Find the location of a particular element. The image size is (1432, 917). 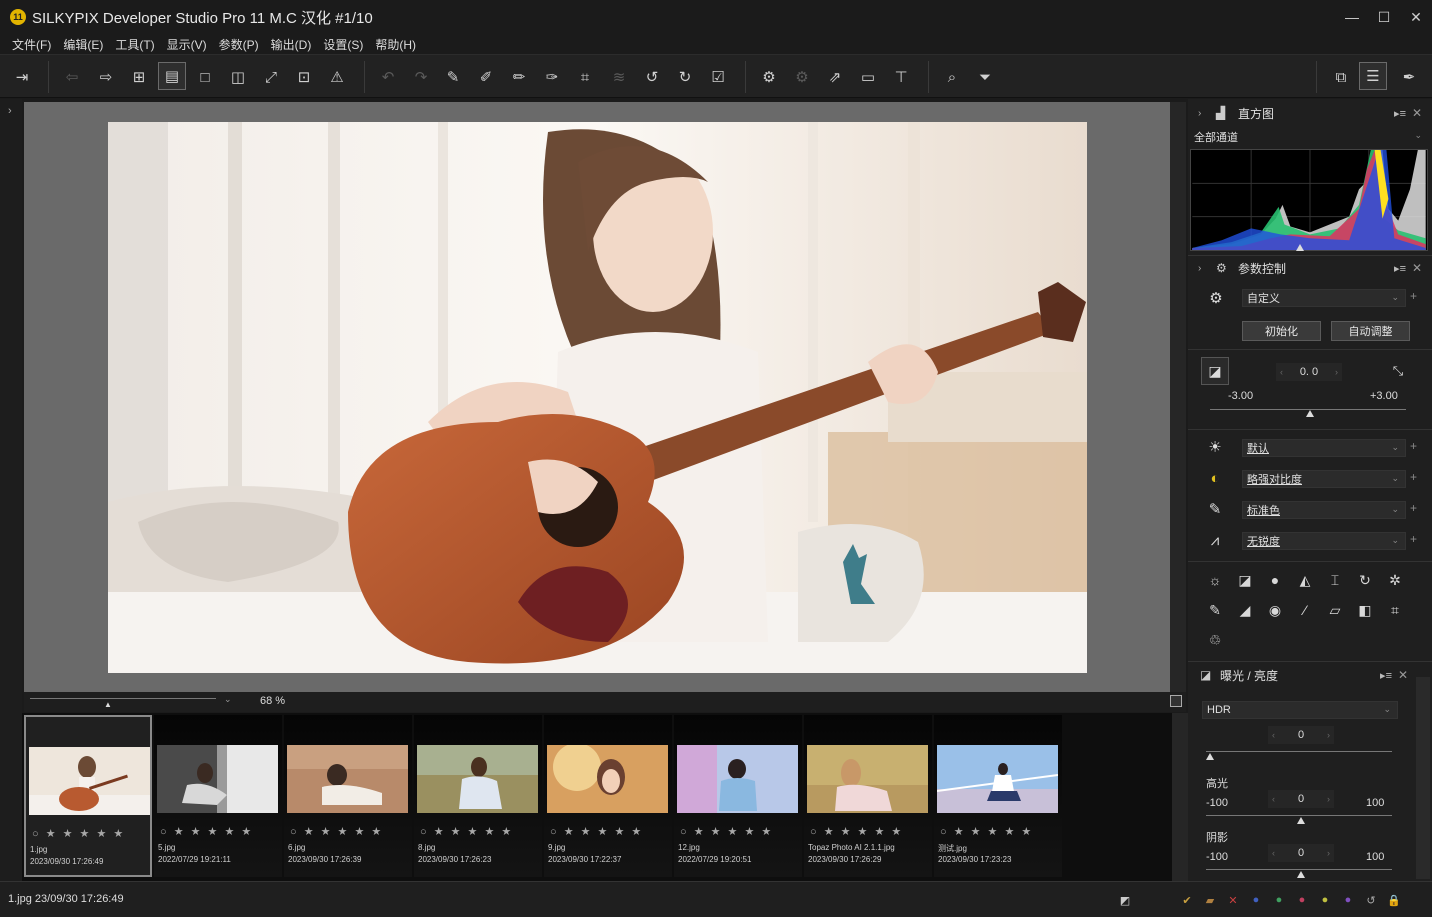

stamp-icon: ✏ is located at coordinates (519, 77).